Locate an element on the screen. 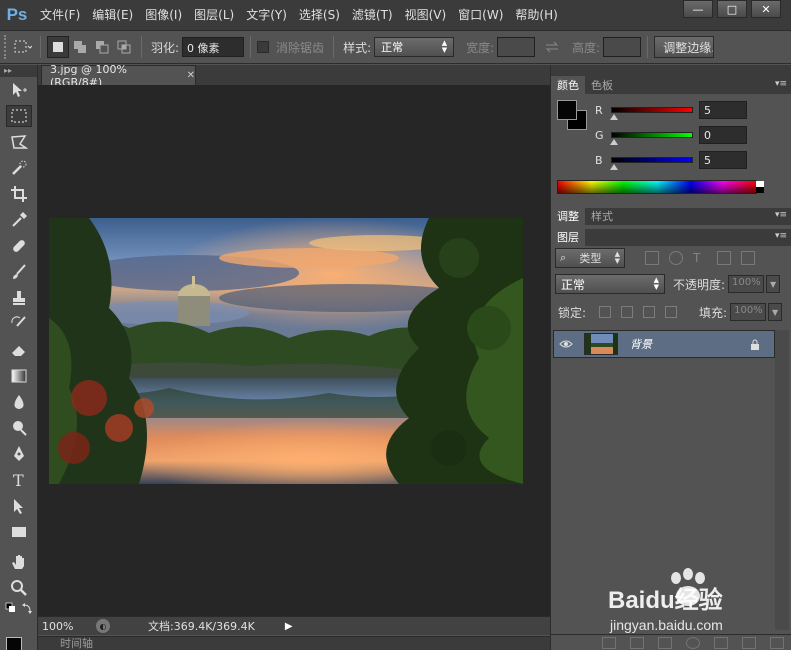 The height and width of the screenshot is (650, 791). tool-pen is located at coordinates (19, 454).